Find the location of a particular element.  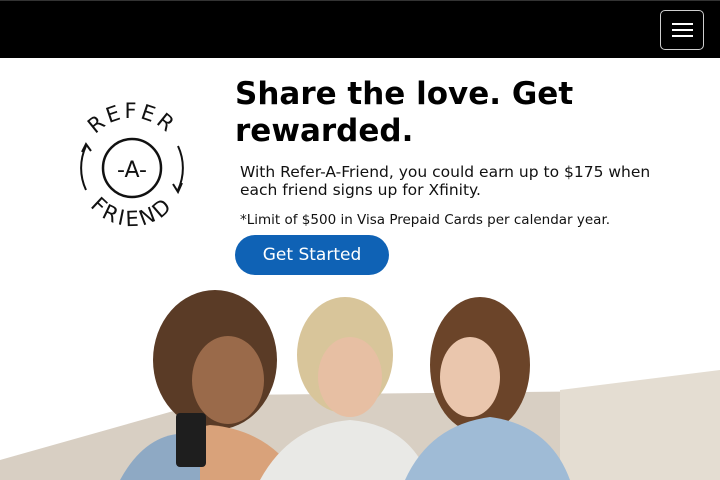

page-headline: Share the love. Get rewarded. is located at coordinates (404, 112).